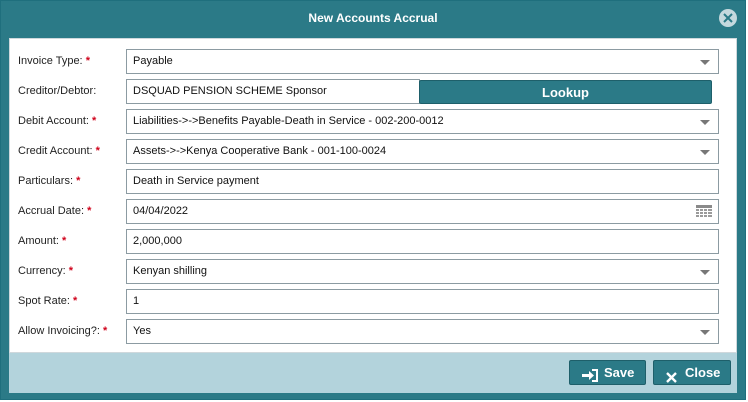  Describe the element at coordinates (230, 91) in the screenshot. I see `creditor-debtor-value: DSQUAD PENSION SCHEME Sponsor` at that location.